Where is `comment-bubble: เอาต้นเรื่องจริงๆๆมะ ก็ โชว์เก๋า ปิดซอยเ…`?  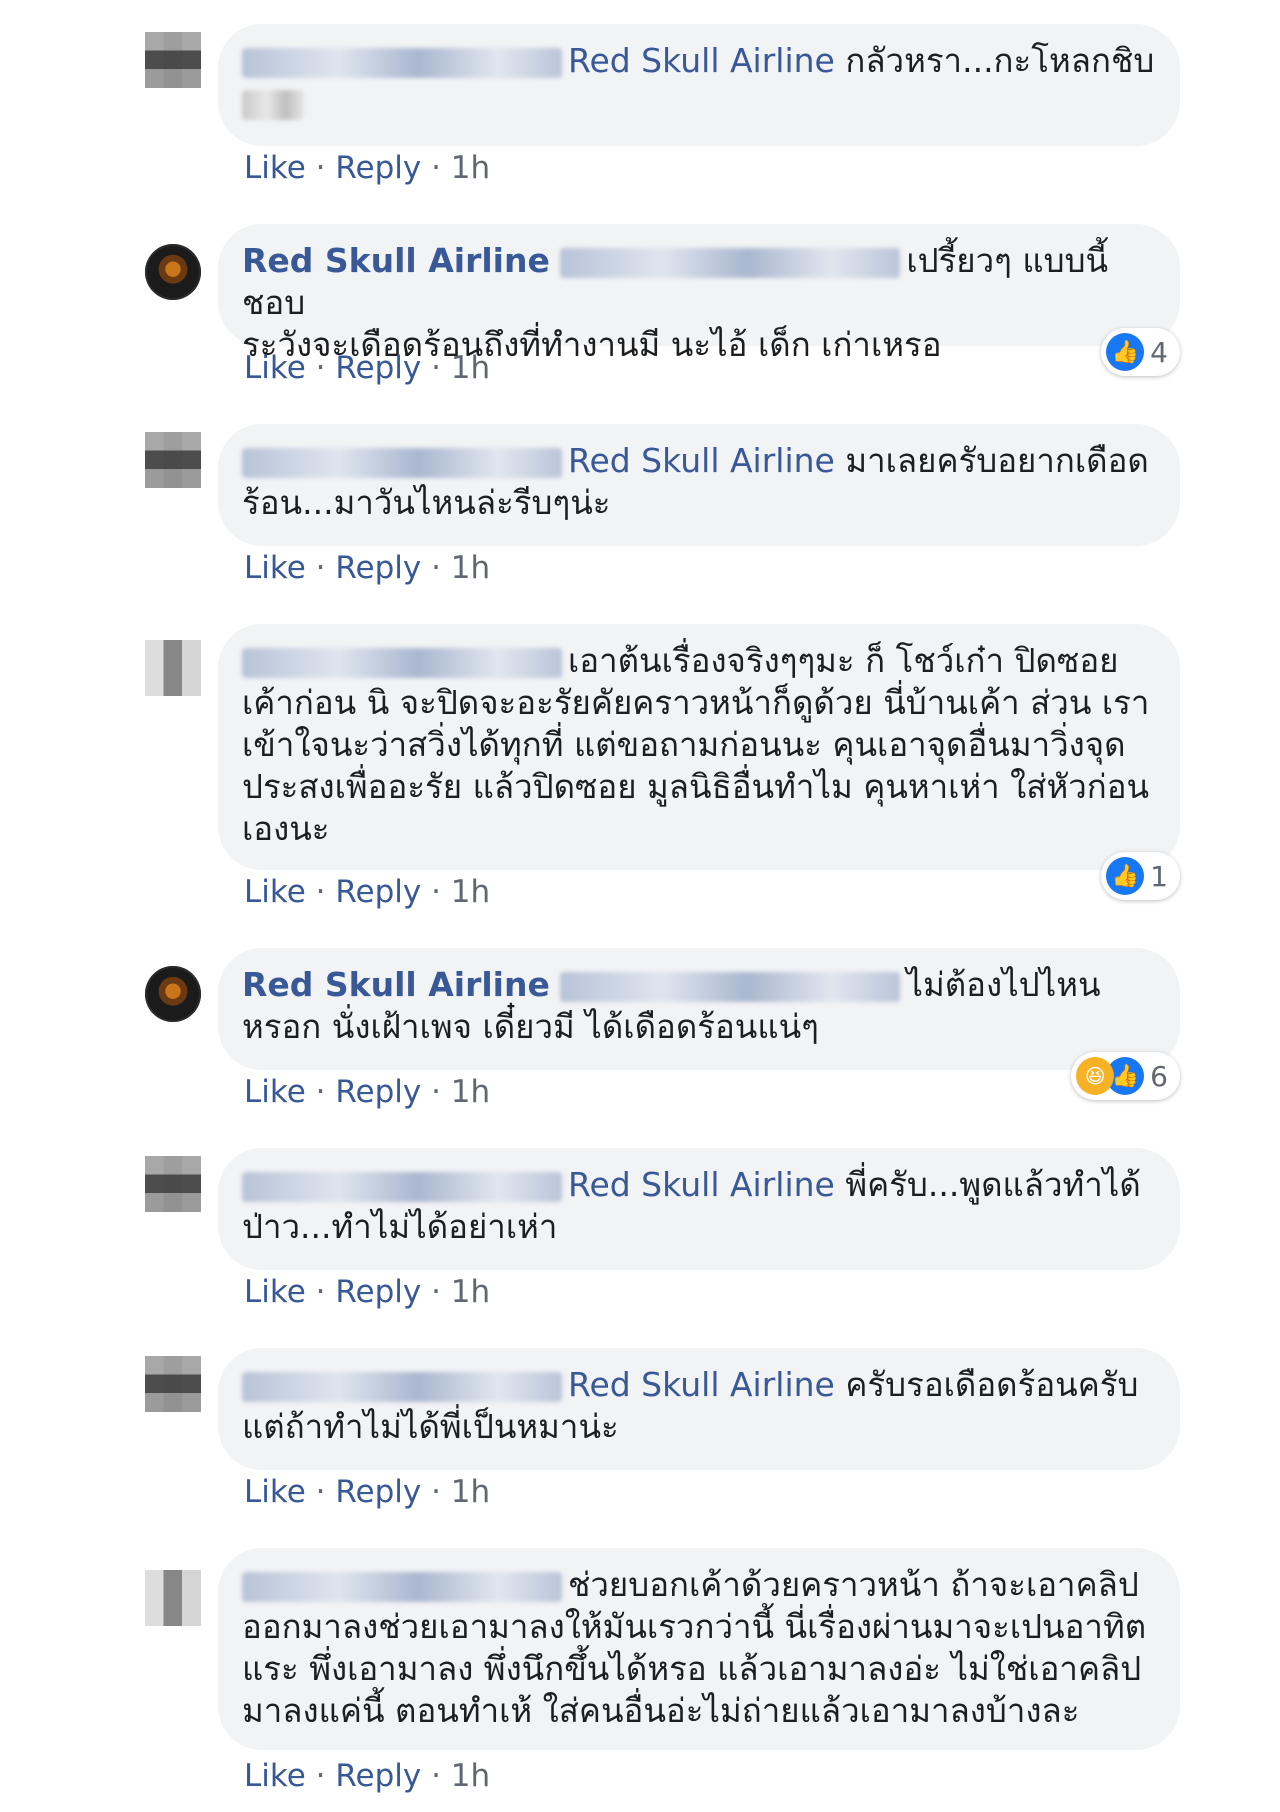
comment-bubble: เอาต้นเรื่องจริงๆๆมะ ก็ โชว์เก๋า ปิดซอยเ… is located at coordinates (699, 747).